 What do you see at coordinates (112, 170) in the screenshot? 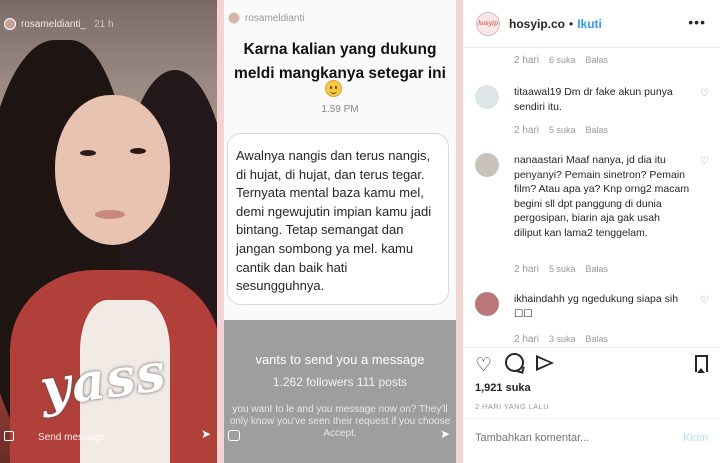
I see `photo-face` at bounding box center [112, 170].